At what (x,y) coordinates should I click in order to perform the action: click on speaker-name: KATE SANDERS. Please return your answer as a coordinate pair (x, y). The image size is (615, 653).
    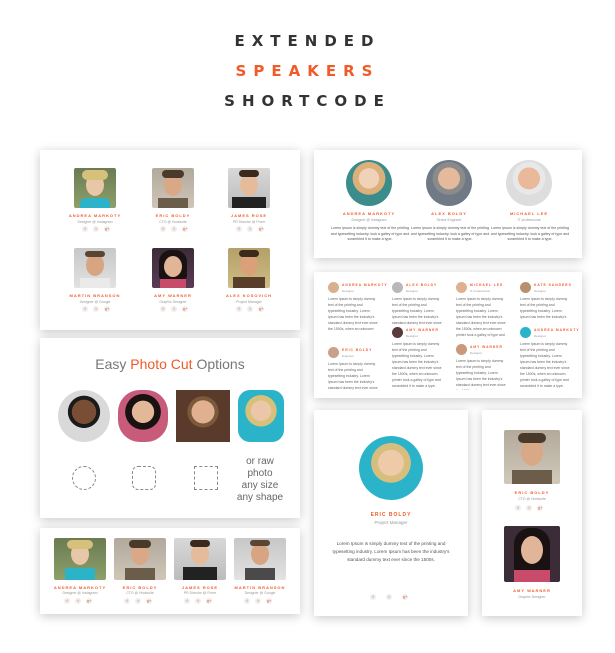
    Looking at the image, I should click on (553, 285).